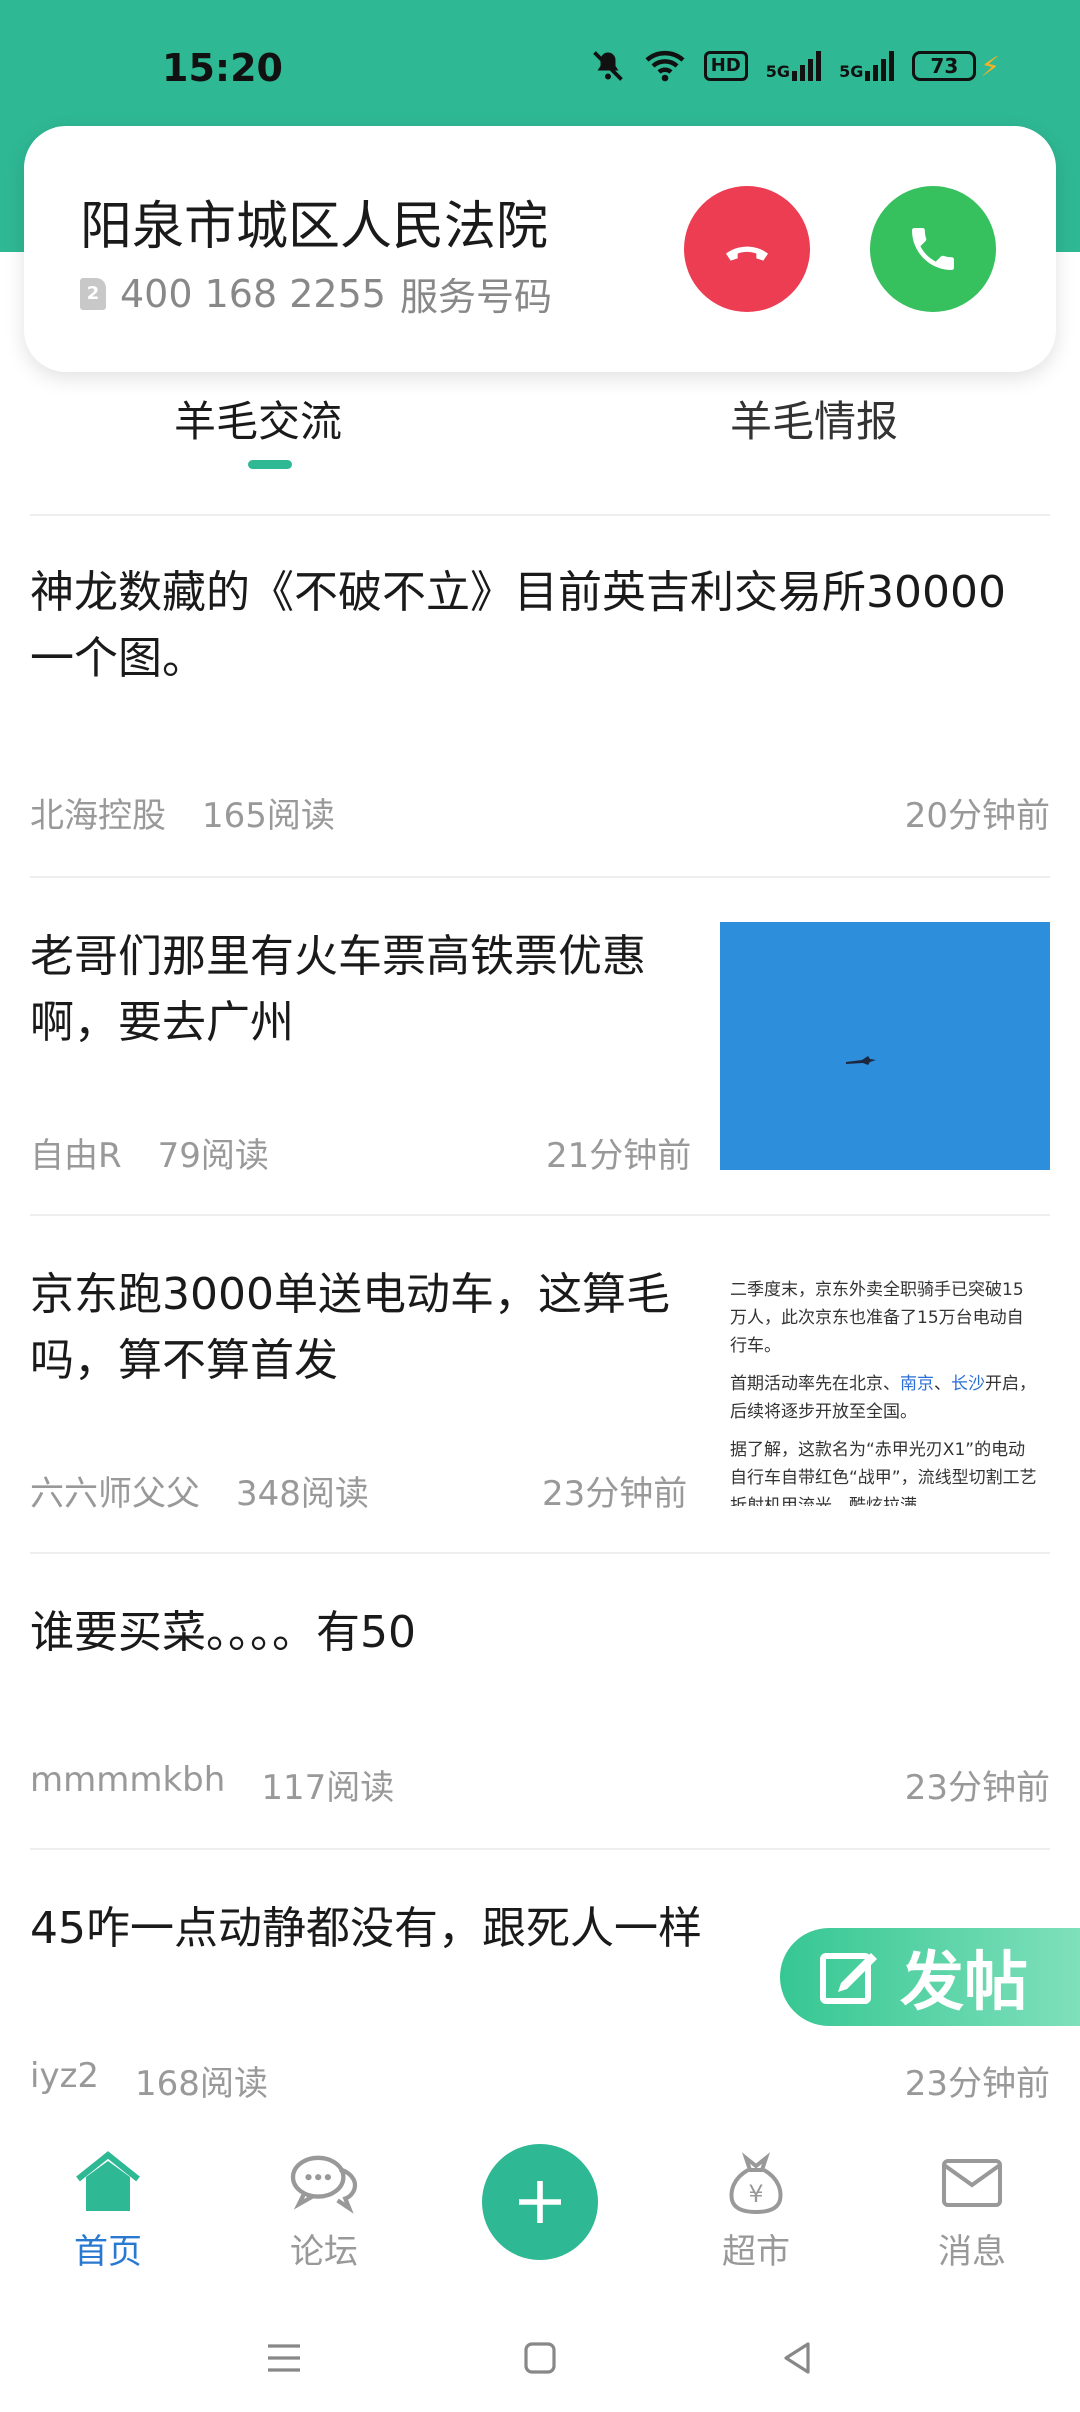 The width and height of the screenshot is (1080, 2412). What do you see at coordinates (540, 1633) in the screenshot?
I see `list-item: 谁要买菜。。。。有50` at bounding box center [540, 1633].